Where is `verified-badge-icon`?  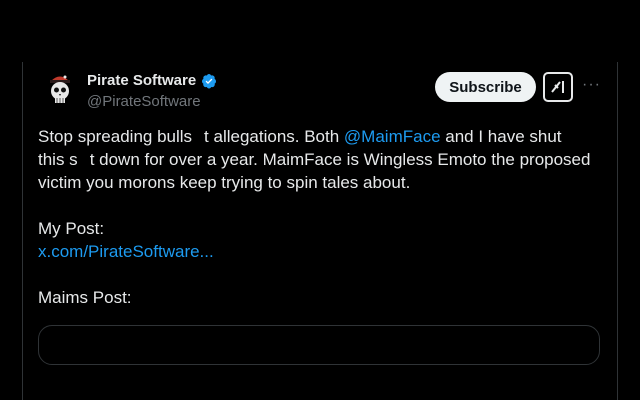 verified-badge-icon is located at coordinates (209, 81).